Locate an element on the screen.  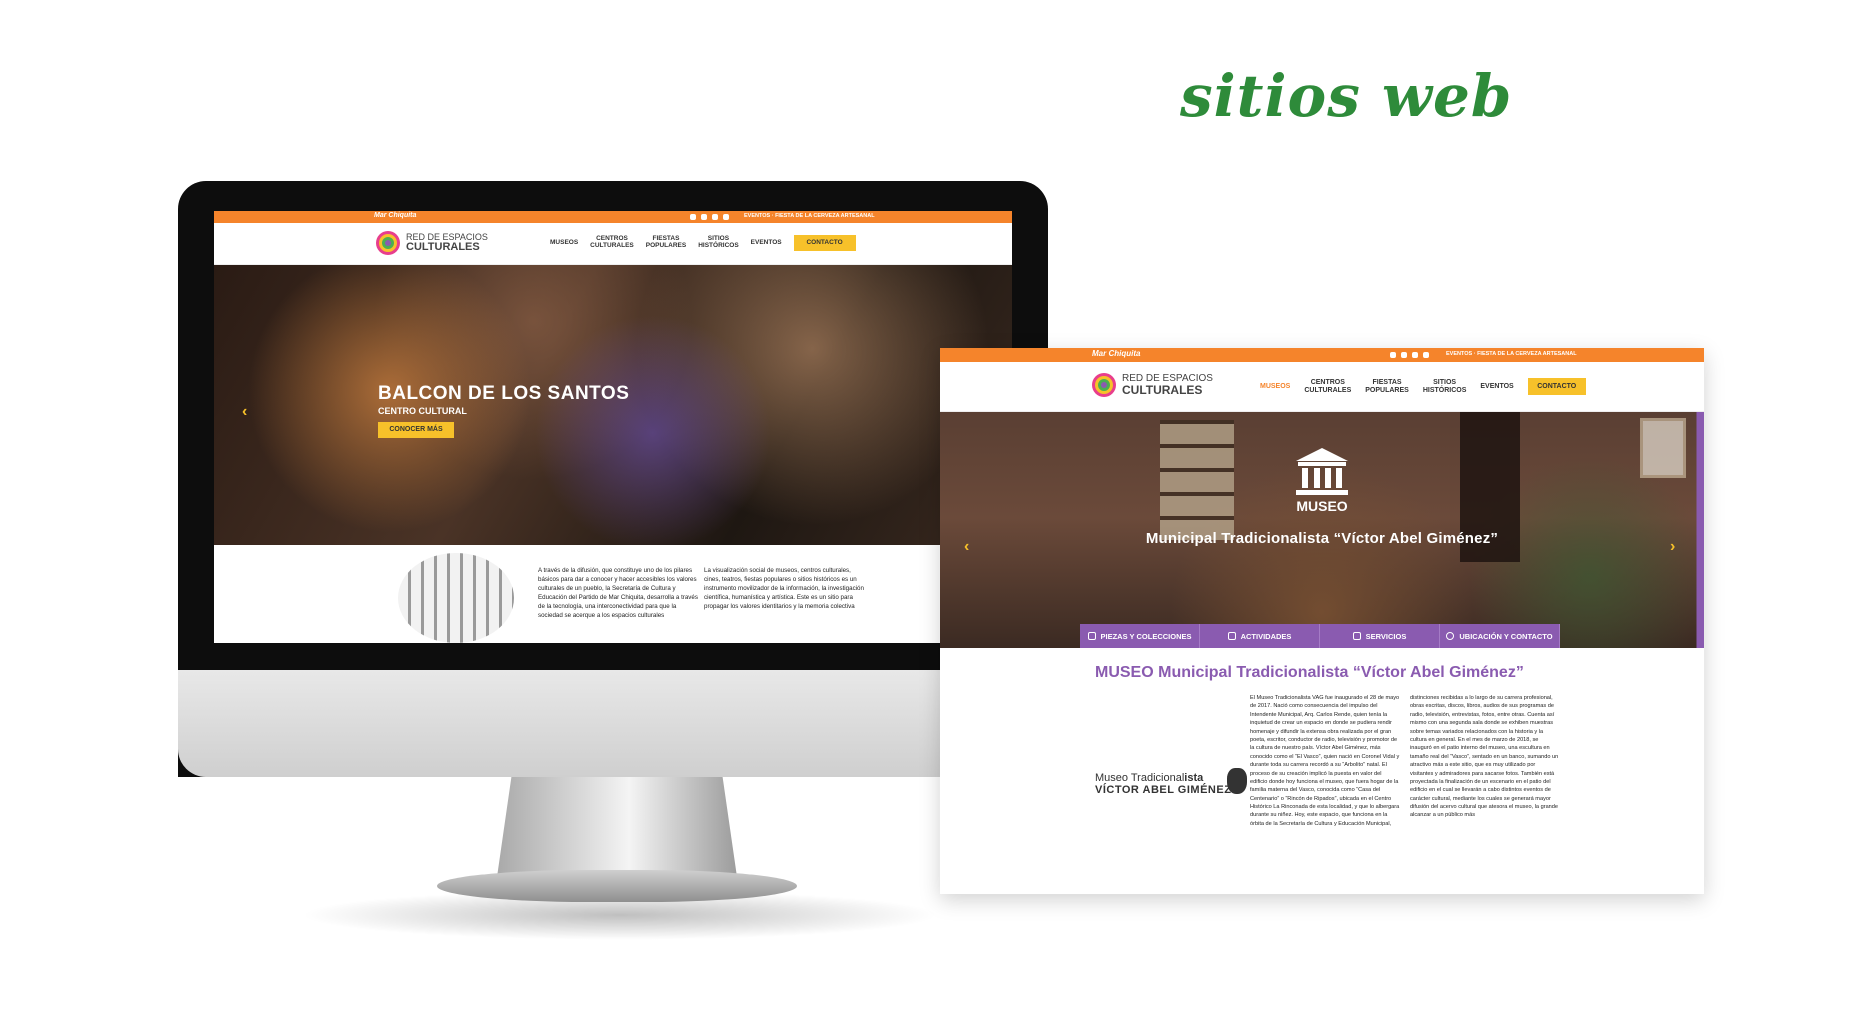
headline: sitios web is located at coordinates (1346, 96).